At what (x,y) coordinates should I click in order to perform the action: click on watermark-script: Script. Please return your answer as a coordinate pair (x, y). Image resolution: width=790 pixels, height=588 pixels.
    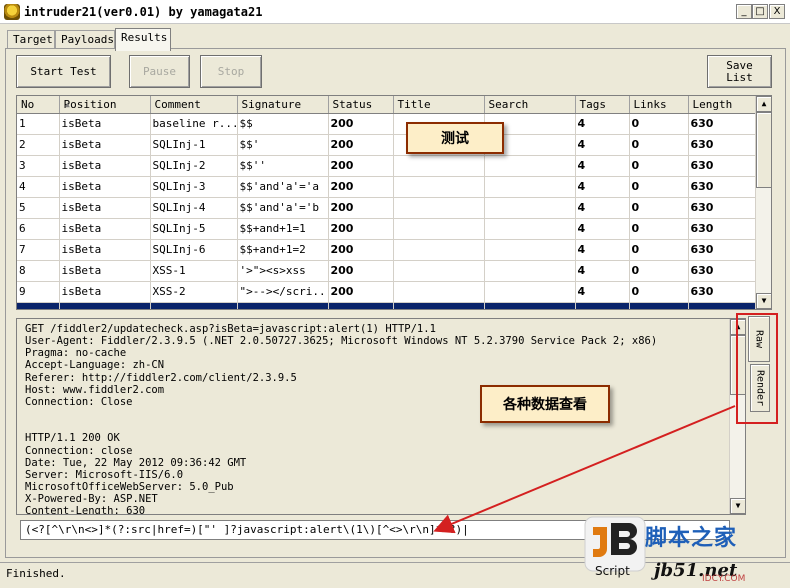
    Looking at the image, I should click on (612, 571).